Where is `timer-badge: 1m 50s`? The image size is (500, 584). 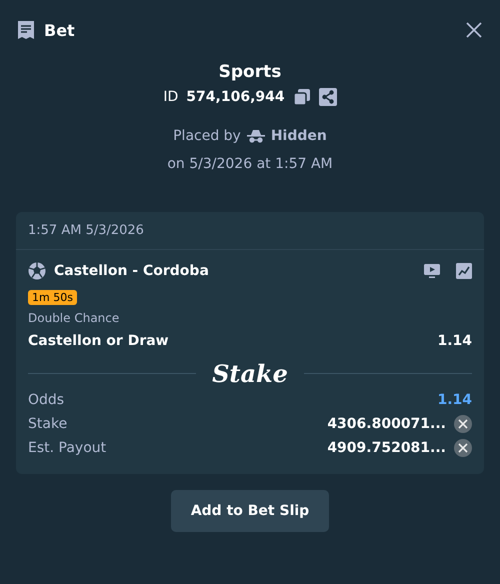
timer-badge: 1m 50s is located at coordinates (52, 297).